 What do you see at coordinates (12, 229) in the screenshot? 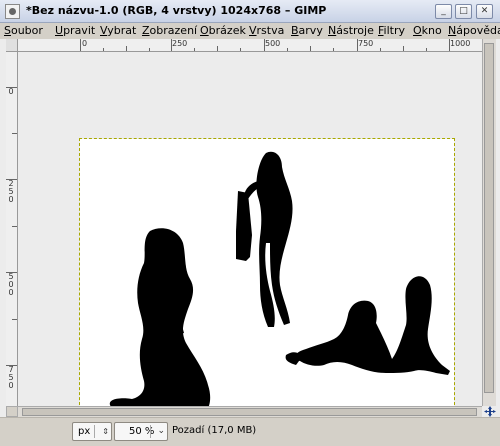
I see `vertical-ruler: 0 2 5 0 5 0 0 7 5 0` at bounding box center [12, 229].